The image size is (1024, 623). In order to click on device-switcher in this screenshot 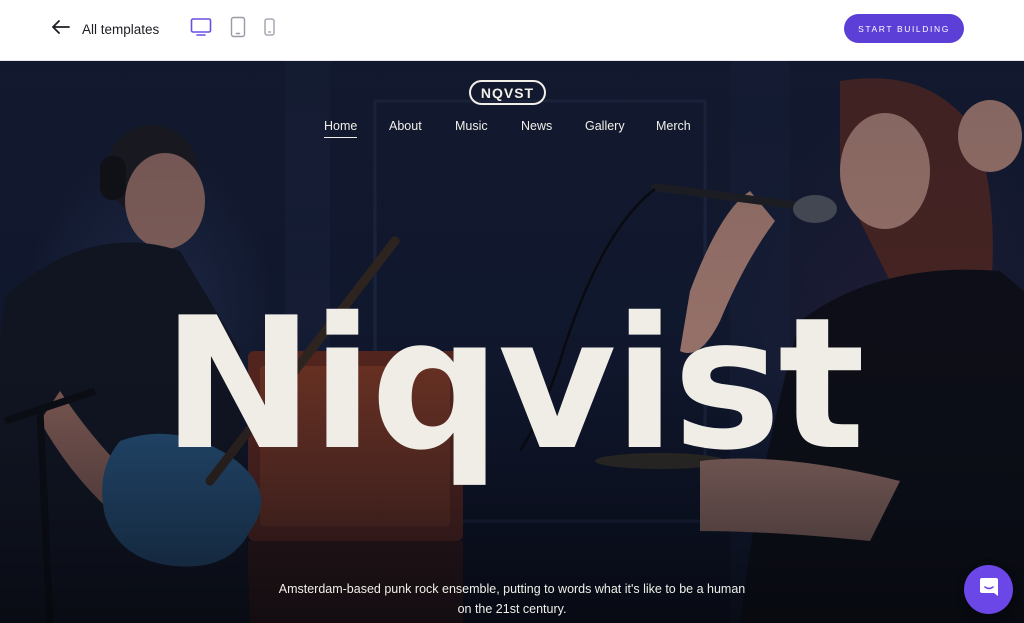, I will do `click(232, 27)`.